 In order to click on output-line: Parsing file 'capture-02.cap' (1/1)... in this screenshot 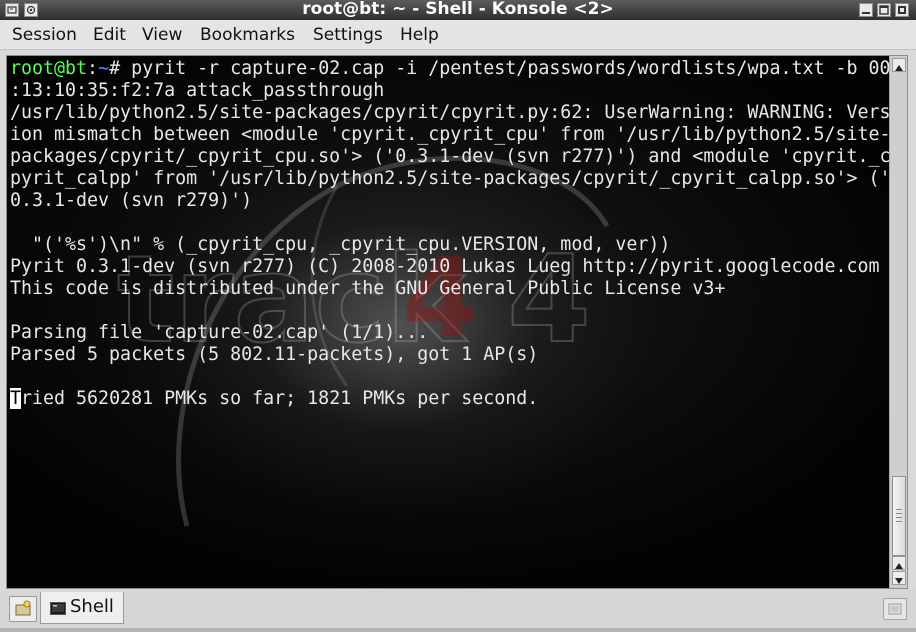, I will do `click(219, 332)`.